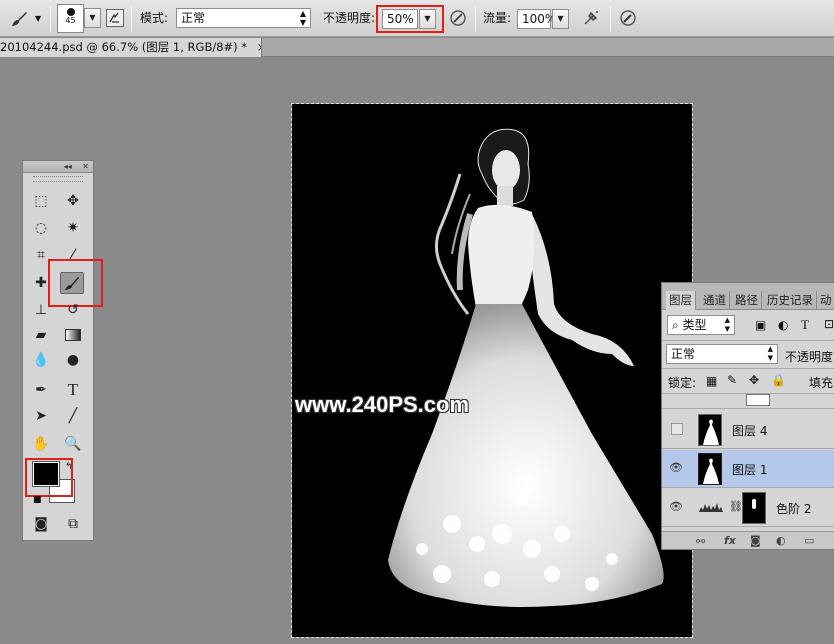 Image resolution: width=834 pixels, height=644 pixels. I want to click on layer-name: 图层 4, so click(750, 431).